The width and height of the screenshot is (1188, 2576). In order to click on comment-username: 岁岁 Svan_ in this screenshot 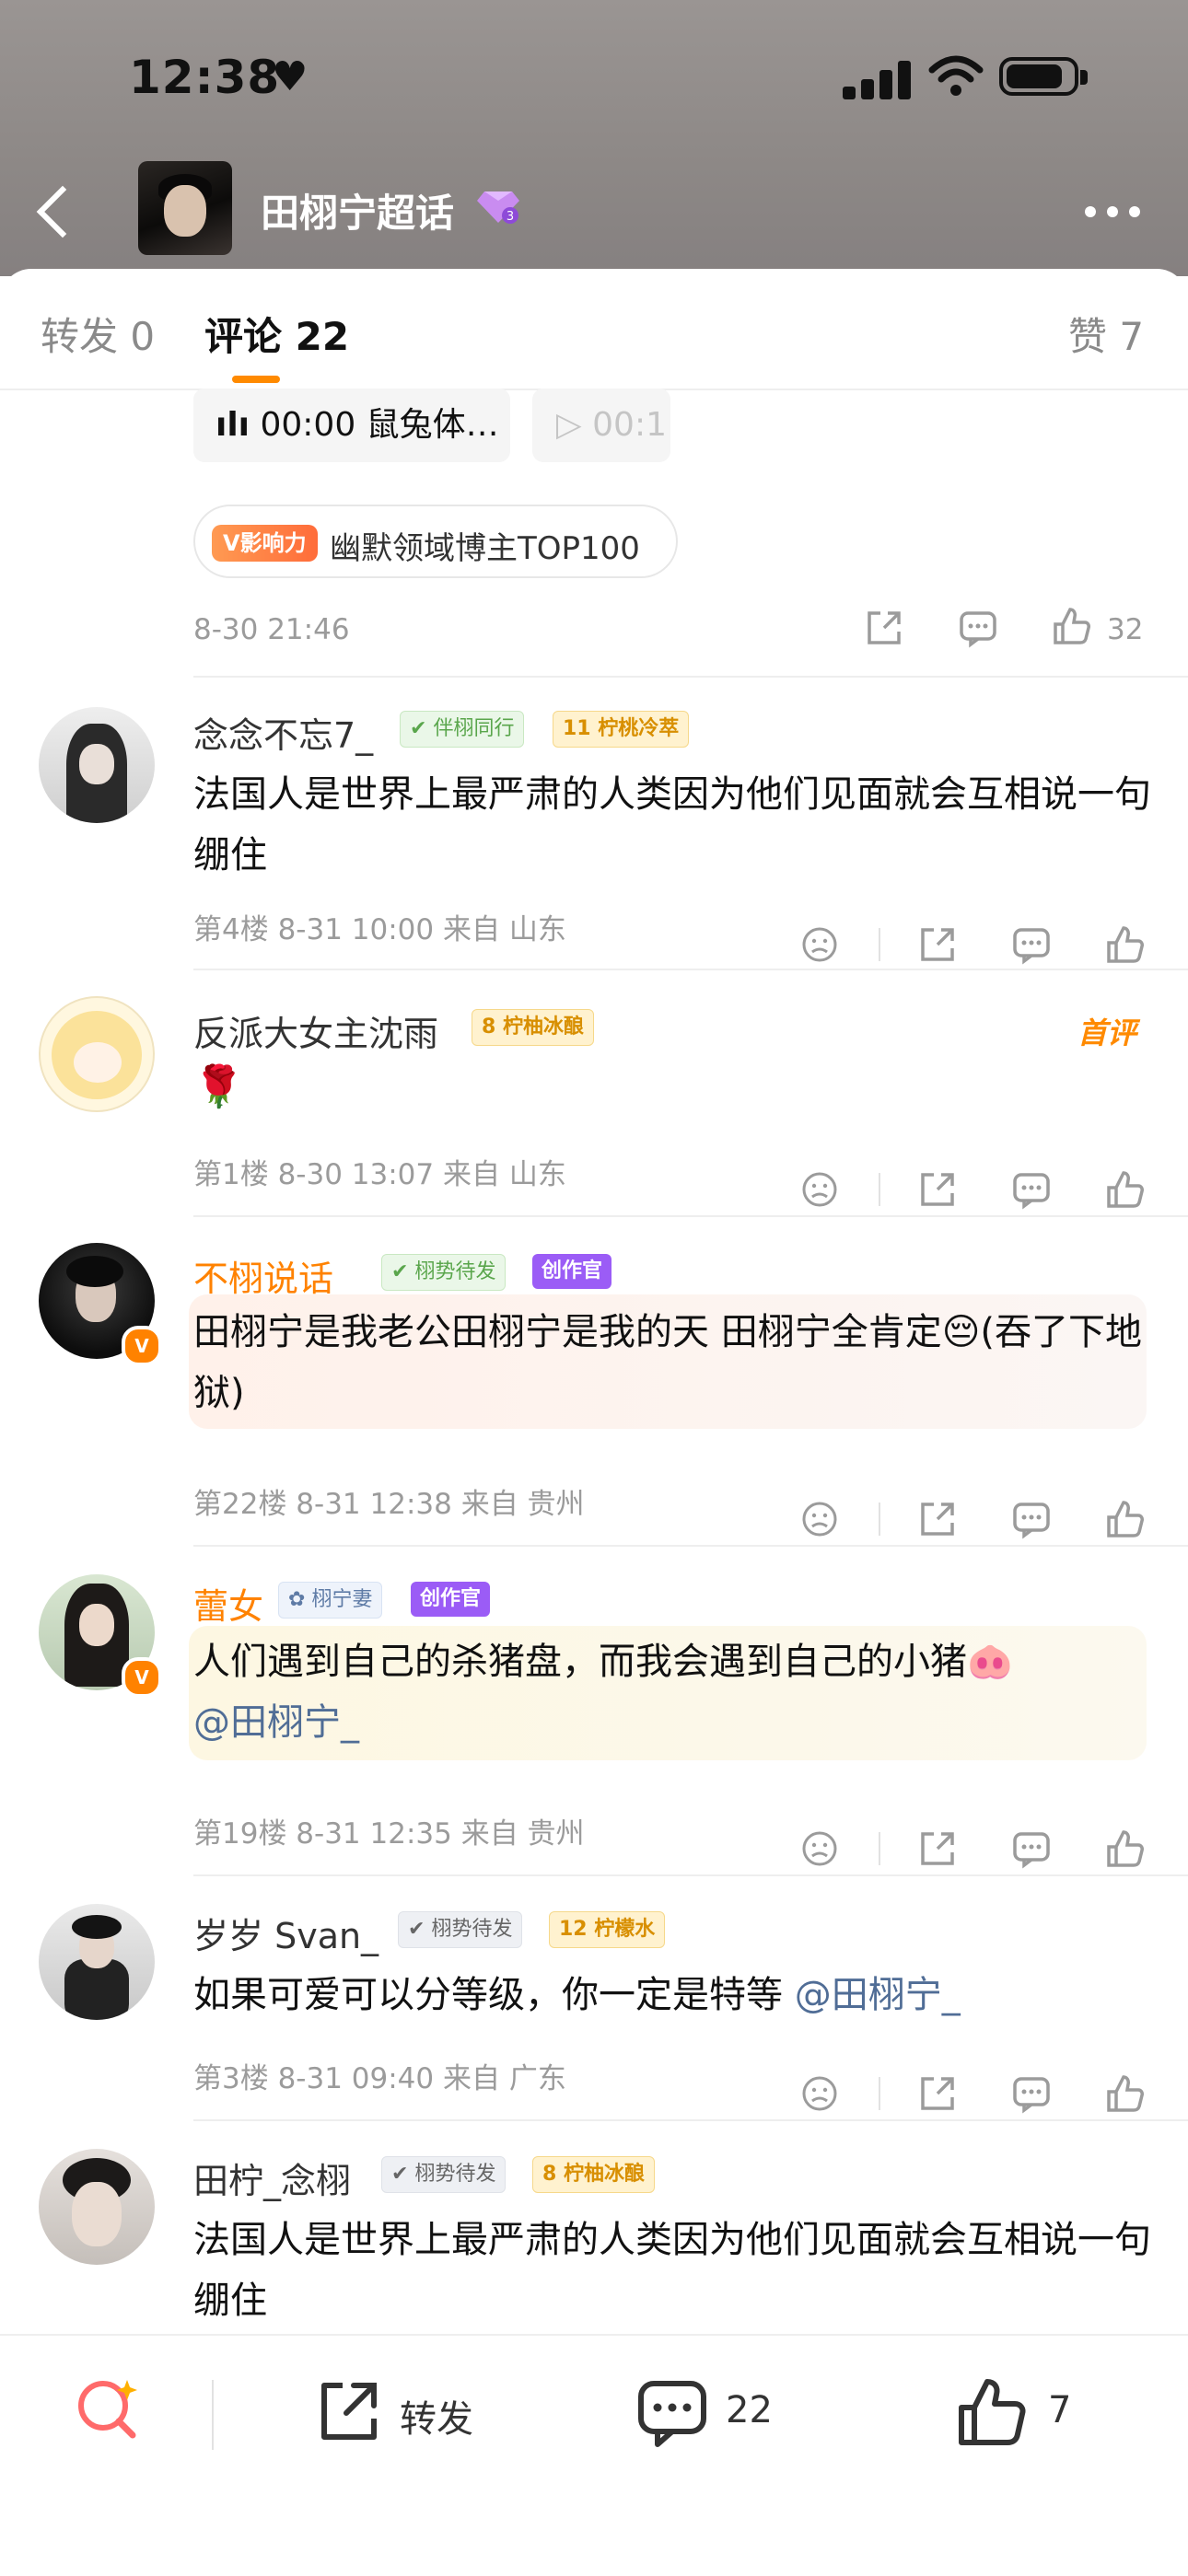, I will do `click(286, 1933)`.